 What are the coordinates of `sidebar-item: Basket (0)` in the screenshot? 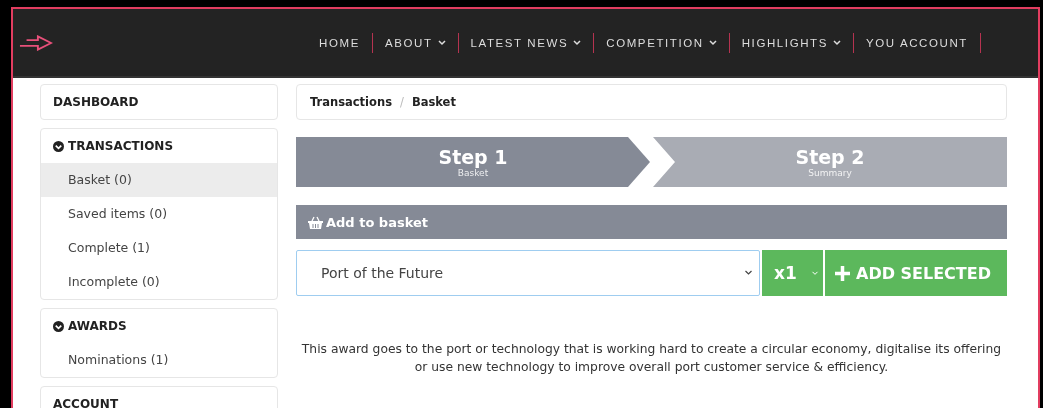 It's located at (159, 180).